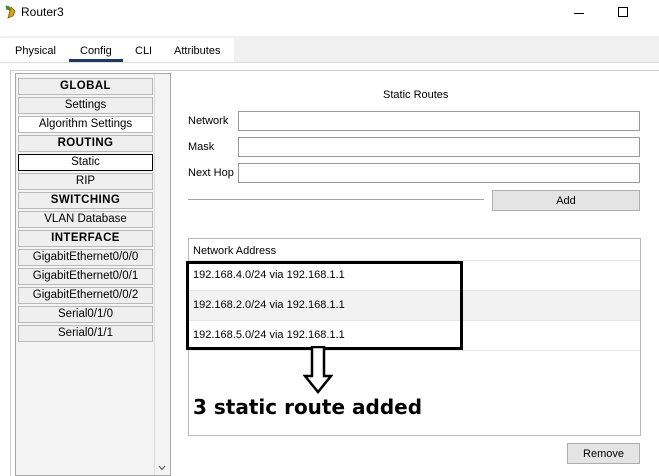 This screenshot has height=476, width=659. Describe the element at coordinates (42, 12) in the screenshot. I see `window-title: Router3` at that location.